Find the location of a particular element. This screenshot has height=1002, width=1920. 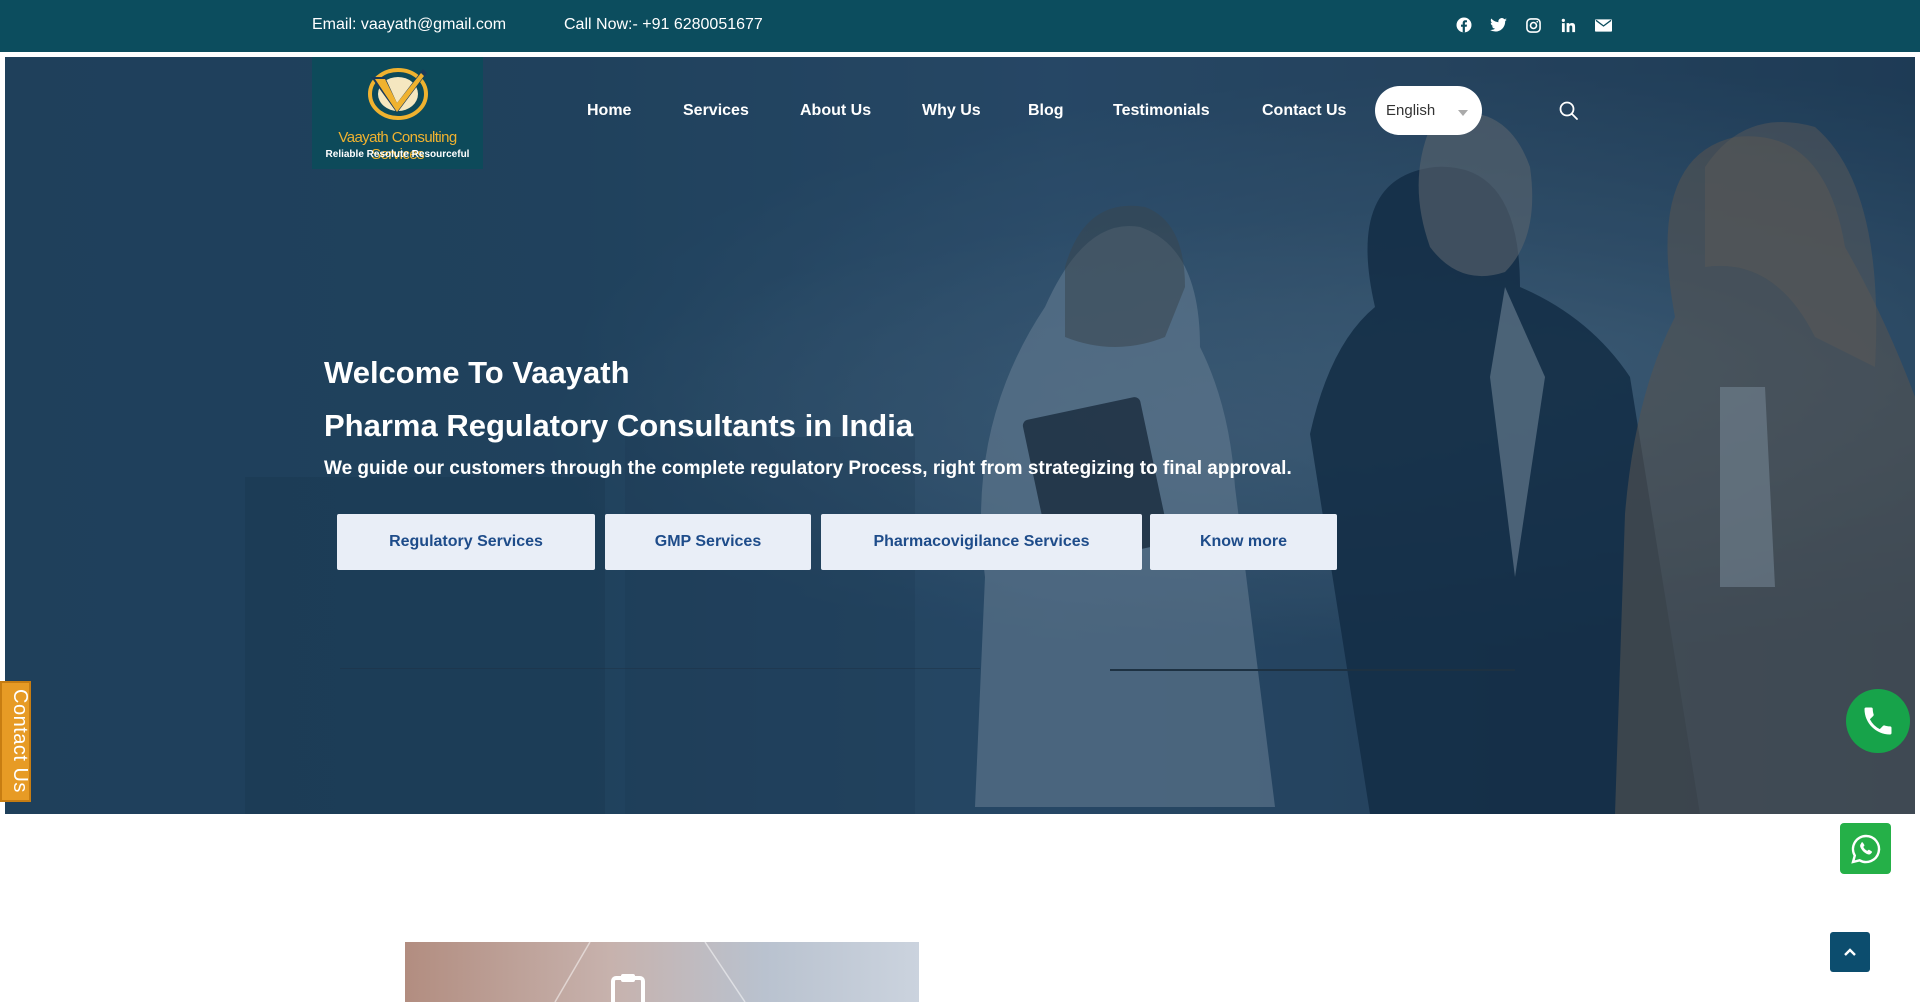

whatsapp-icon is located at coordinates (1865, 849).